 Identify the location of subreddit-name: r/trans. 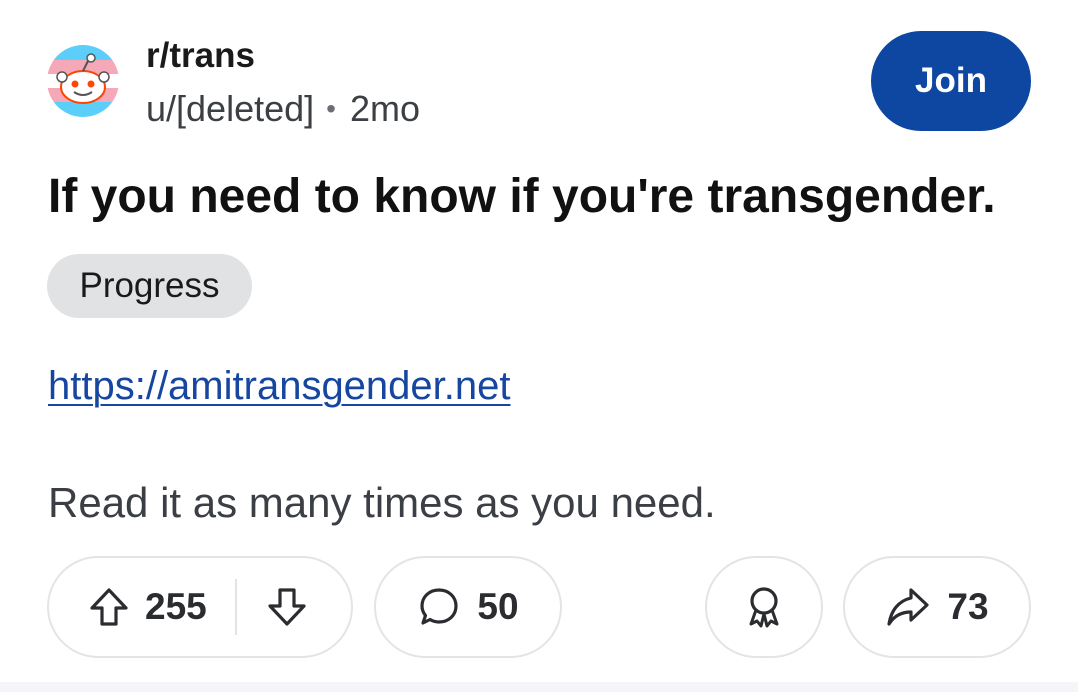
(200, 56).